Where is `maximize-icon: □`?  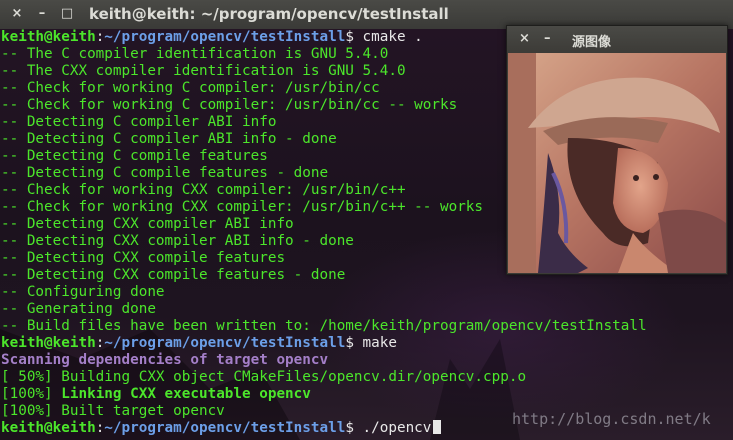 maximize-icon: □ is located at coordinates (67, 14).